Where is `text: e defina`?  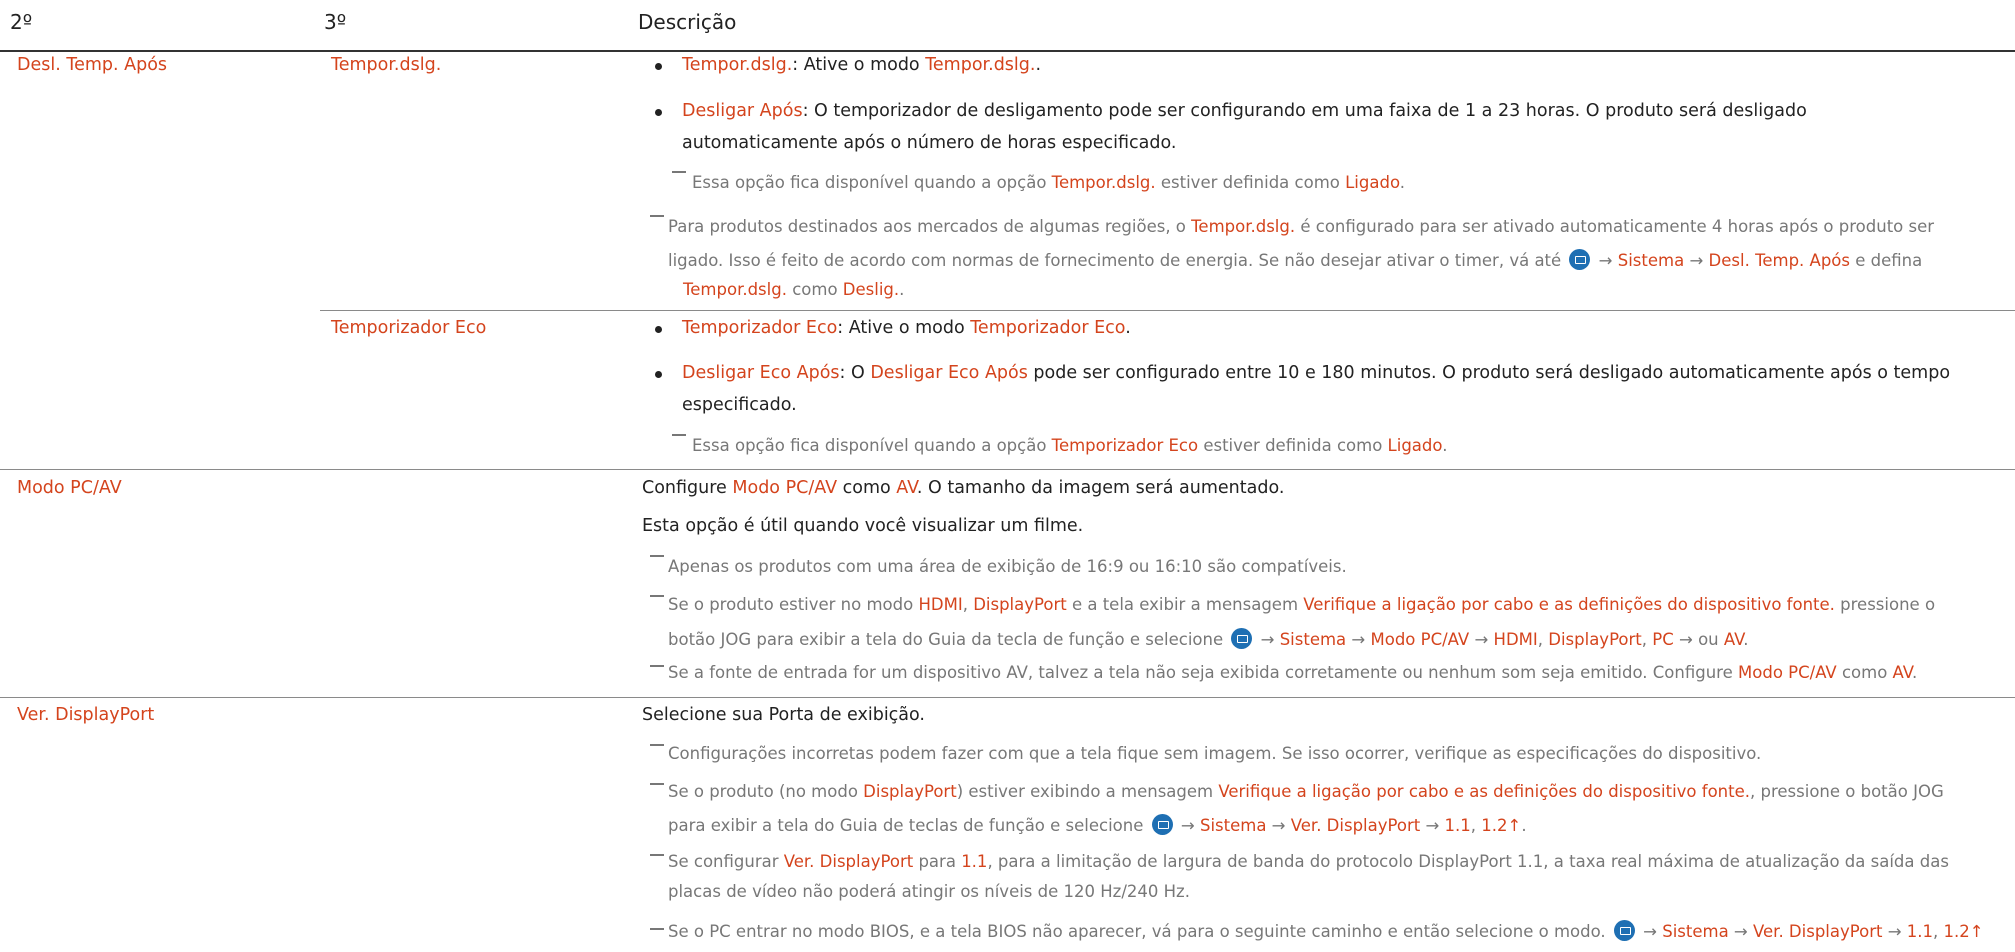 text: e defina is located at coordinates (1886, 260).